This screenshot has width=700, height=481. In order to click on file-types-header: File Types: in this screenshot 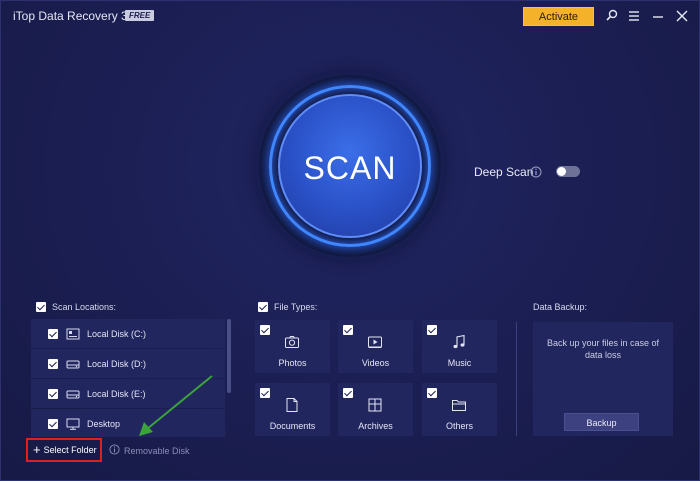, I will do `click(287, 307)`.